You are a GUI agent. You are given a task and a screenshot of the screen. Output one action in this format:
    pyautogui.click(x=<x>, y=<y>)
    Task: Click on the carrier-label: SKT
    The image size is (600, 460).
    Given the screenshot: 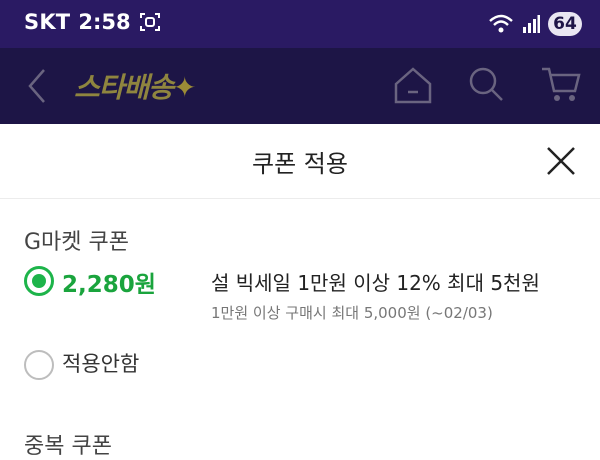 What is the action you would take?
    pyautogui.click(x=47, y=22)
    